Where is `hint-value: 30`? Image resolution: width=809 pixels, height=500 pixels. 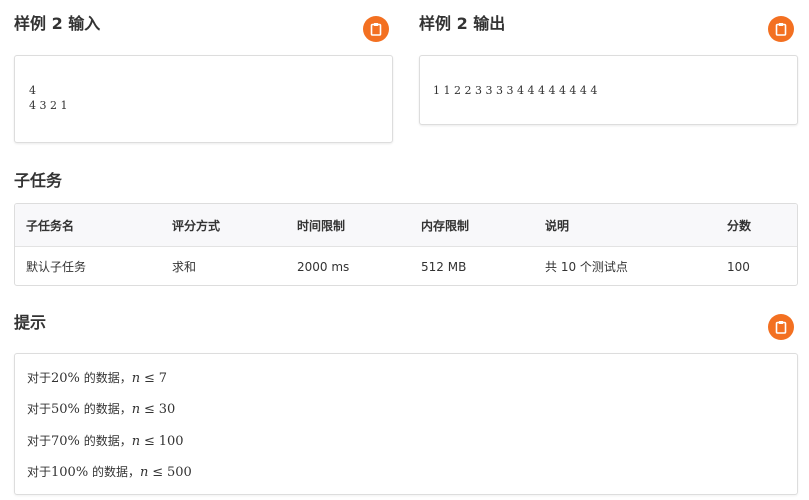
hint-value: 30 is located at coordinates (167, 409).